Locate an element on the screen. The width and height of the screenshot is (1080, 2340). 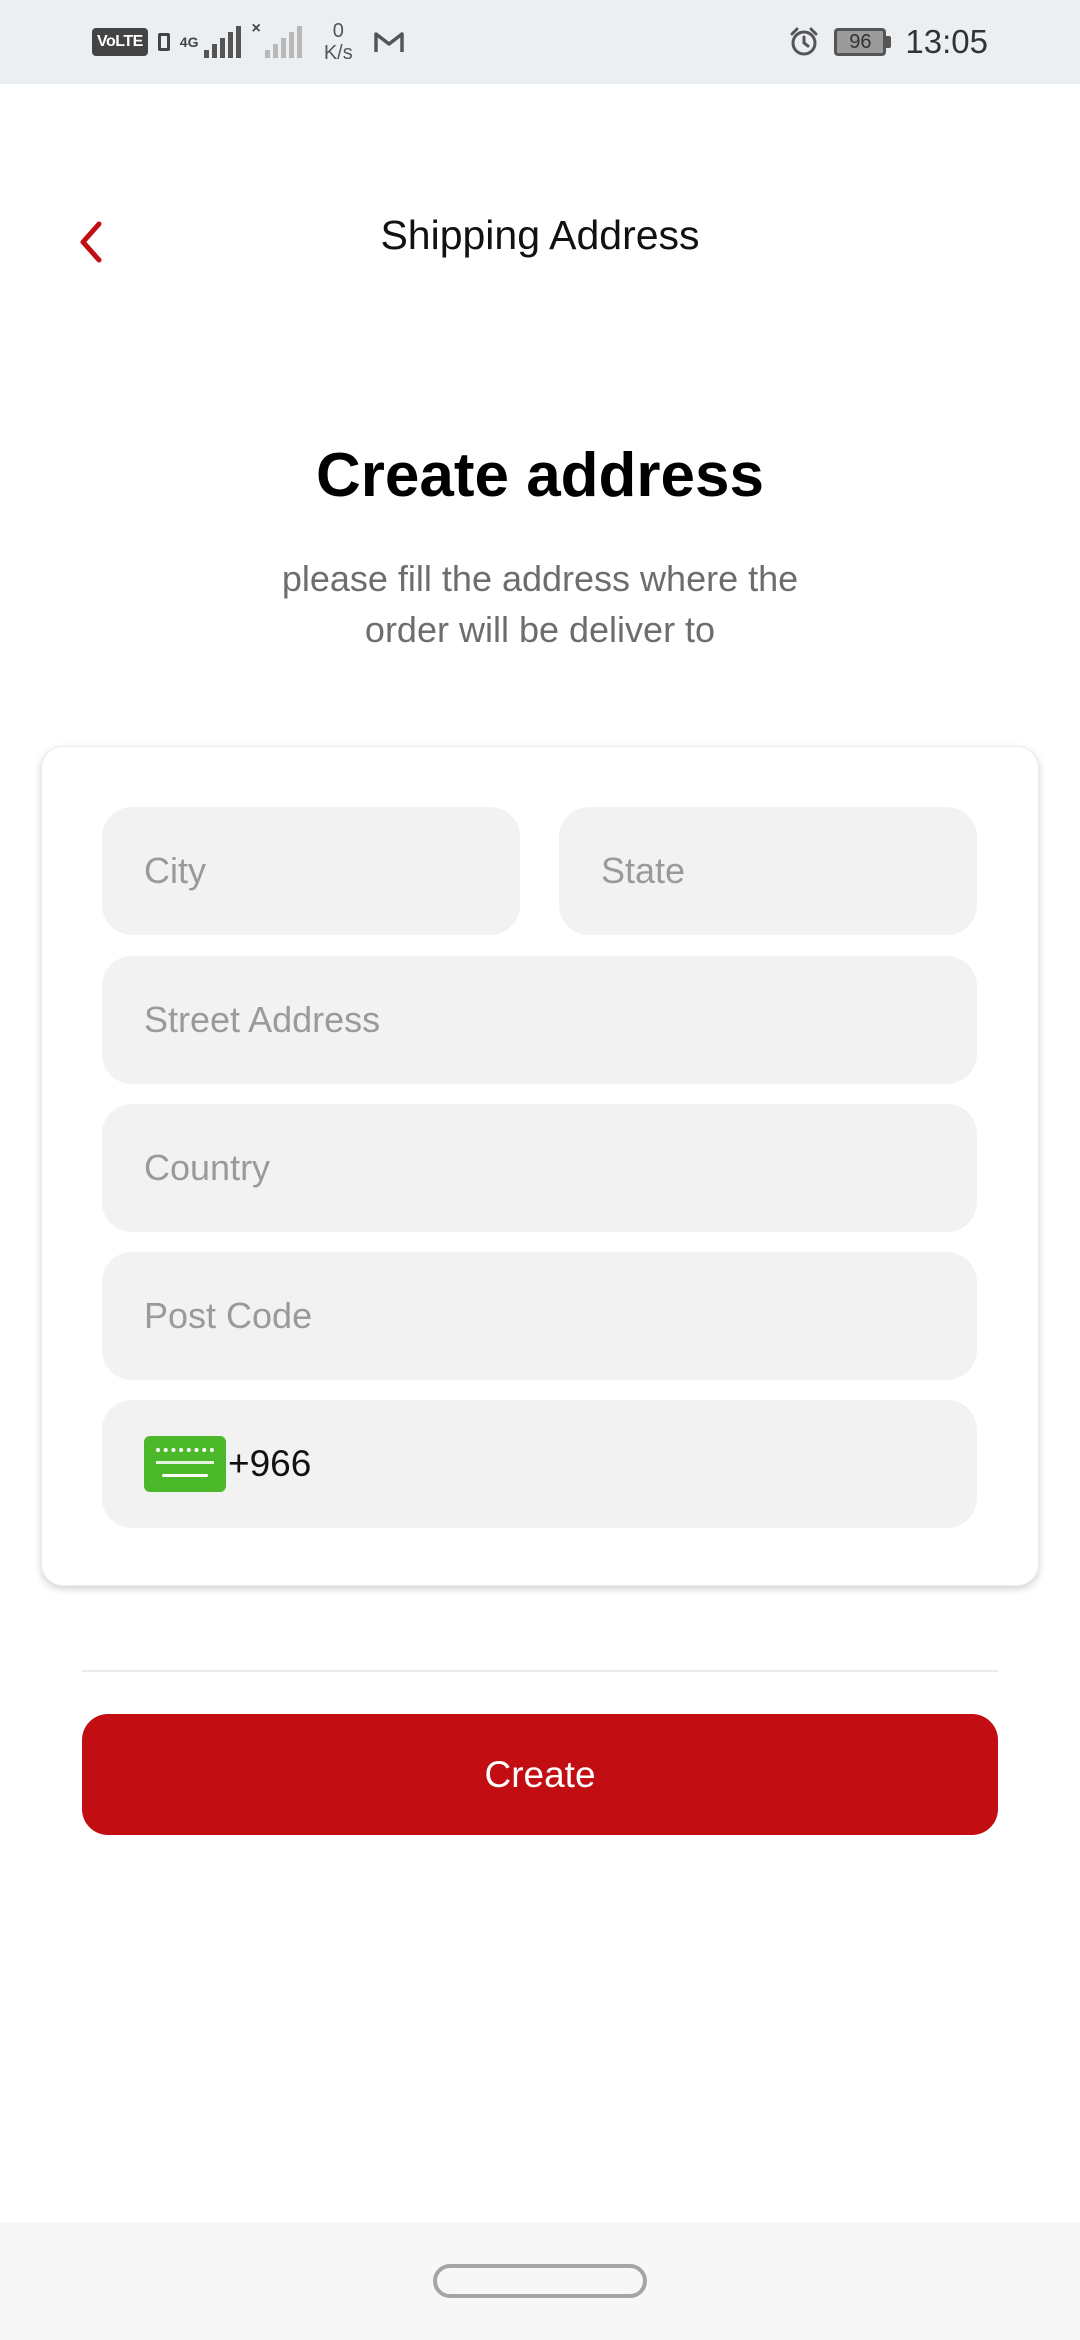
network-speed: 0 K/s is located at coordinates (338, 42).